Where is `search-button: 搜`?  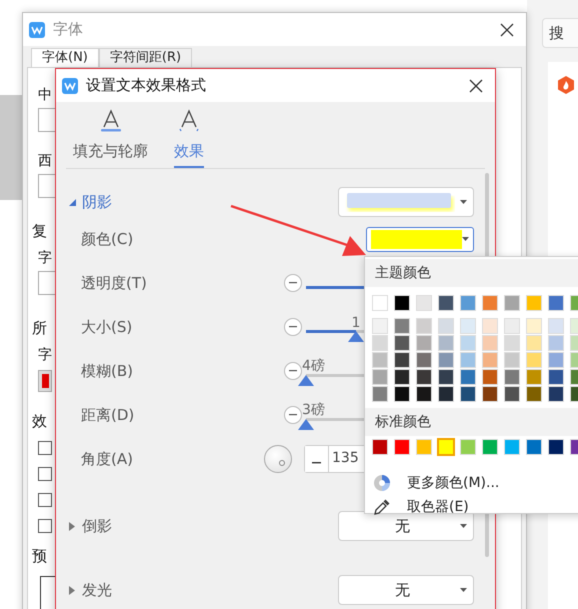 search-button: 搜 is located at coordinates (560, 33).